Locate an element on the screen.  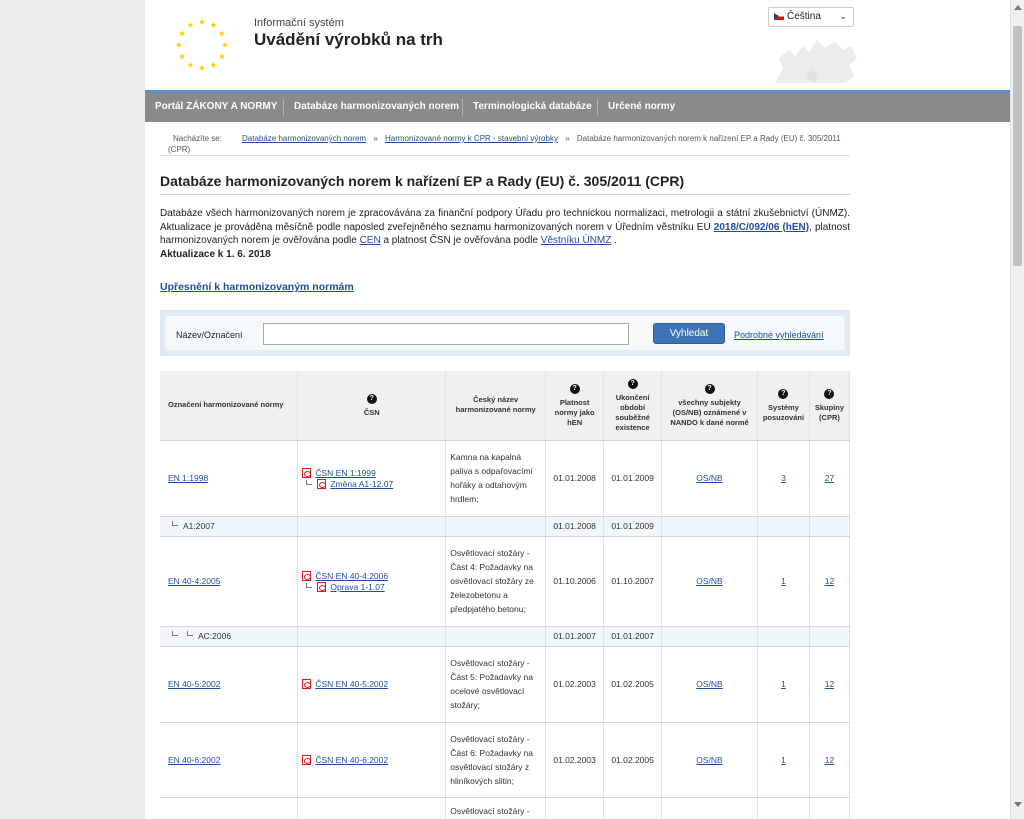
scroll-down-arrow-icon is located at coordinates (1018, 804).